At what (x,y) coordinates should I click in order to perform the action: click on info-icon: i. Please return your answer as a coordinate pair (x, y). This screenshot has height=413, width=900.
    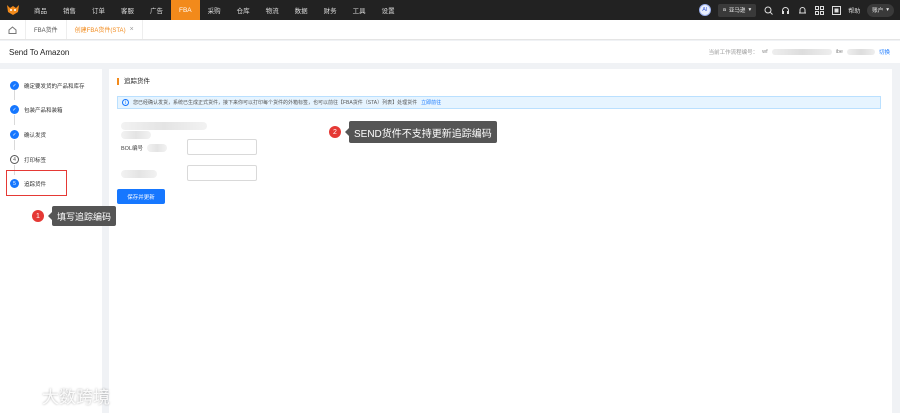
    Looking at the image, I should click on (125, 102).